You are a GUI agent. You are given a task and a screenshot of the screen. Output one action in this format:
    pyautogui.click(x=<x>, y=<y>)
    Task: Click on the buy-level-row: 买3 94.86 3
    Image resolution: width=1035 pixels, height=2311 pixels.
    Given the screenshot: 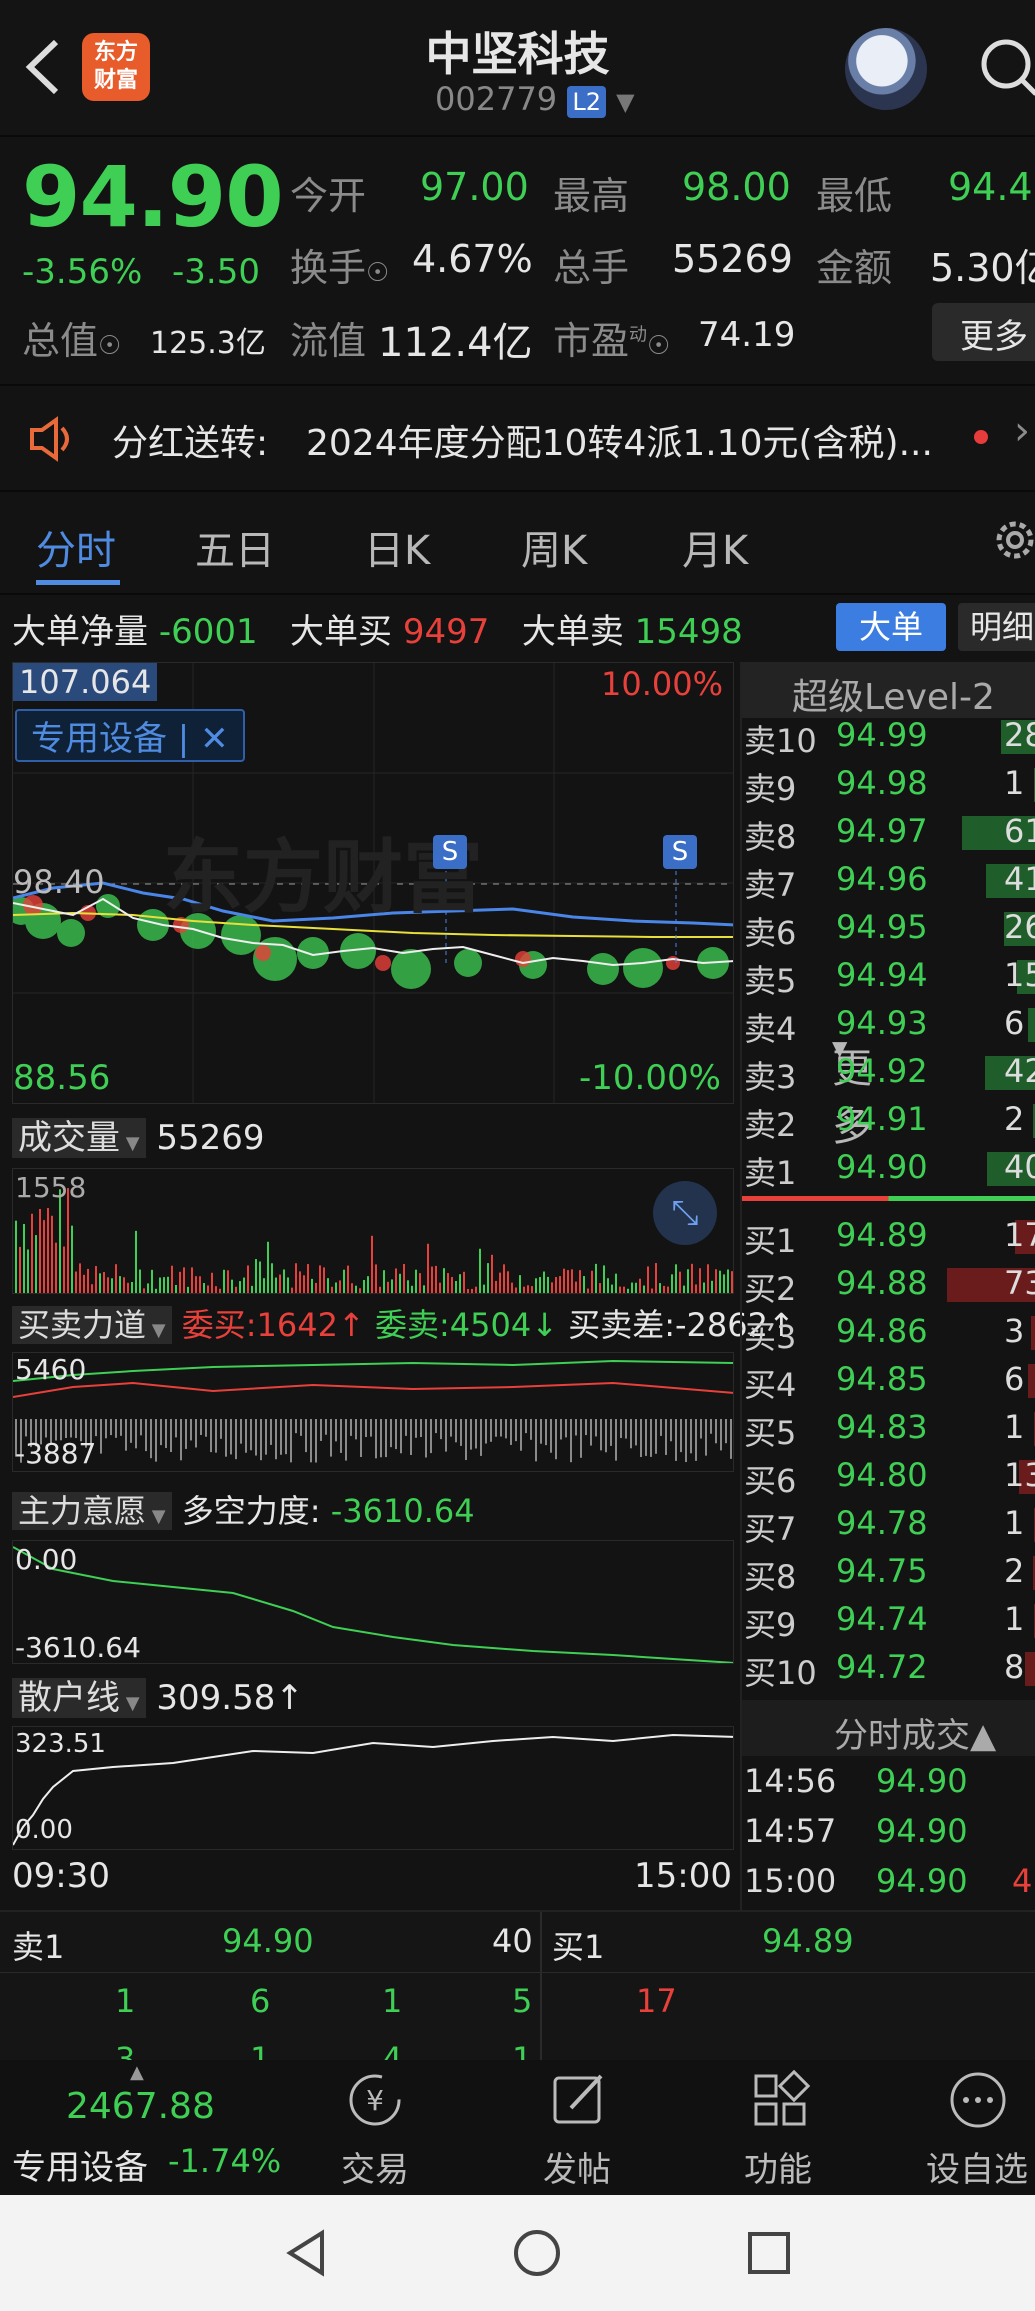 What is the action you would take?
    pyautogui.click(x=888, y=1332)
    